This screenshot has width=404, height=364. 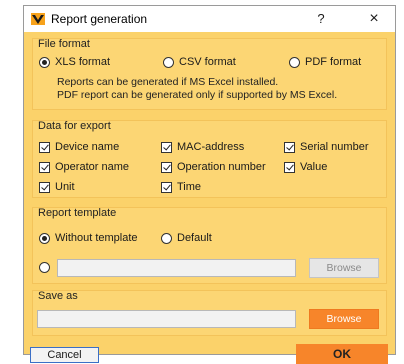 I want to click on value-label: Value, so click(x=314, y=167).